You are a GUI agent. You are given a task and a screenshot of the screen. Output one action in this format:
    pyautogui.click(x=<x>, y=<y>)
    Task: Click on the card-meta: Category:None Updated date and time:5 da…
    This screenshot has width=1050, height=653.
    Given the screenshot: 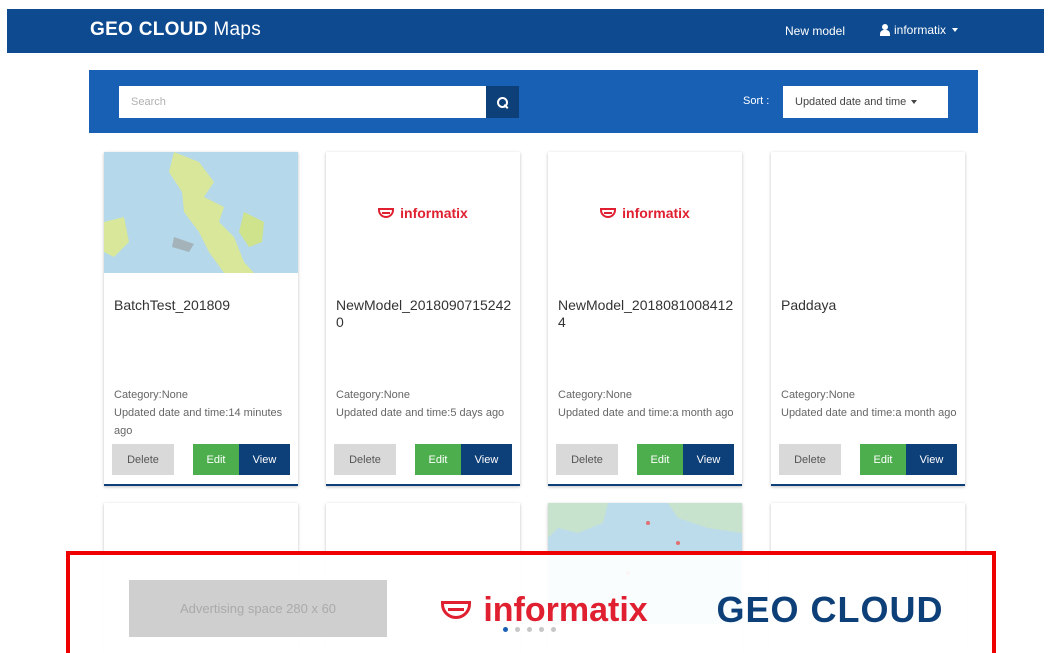 What is the action you would take?
    pyautogui.click(x=426, y=404)
    